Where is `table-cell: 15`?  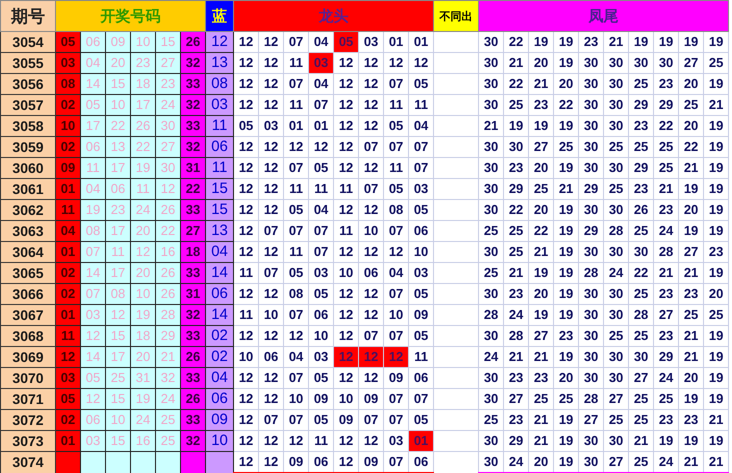
table-cell: 15 is located at coordinates (118, 441).